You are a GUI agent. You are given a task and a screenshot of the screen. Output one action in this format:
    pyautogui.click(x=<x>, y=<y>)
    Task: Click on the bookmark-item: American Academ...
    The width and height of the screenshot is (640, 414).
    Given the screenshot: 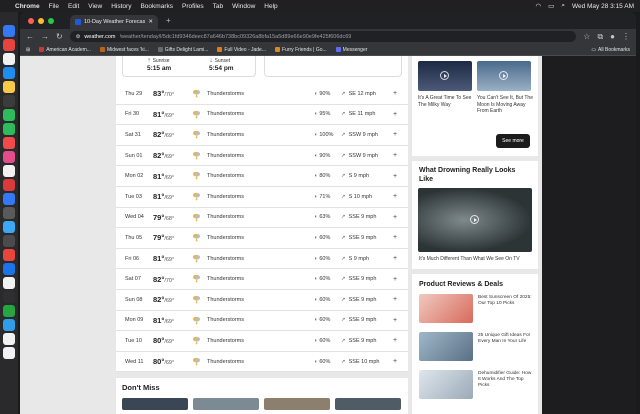 What is the action you would take?
    pyautogui.click(x=65, y=50)
    